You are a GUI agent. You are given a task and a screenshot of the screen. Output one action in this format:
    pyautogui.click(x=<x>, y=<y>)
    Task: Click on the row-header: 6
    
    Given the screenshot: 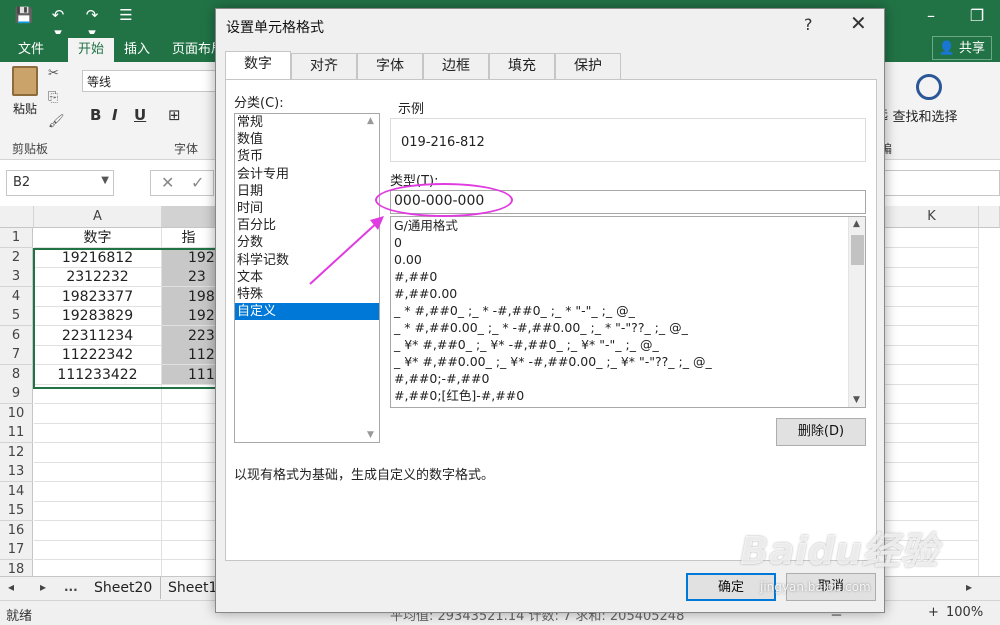 What is the action you would take?
    pyautogui.click(x=16, y=335)
    